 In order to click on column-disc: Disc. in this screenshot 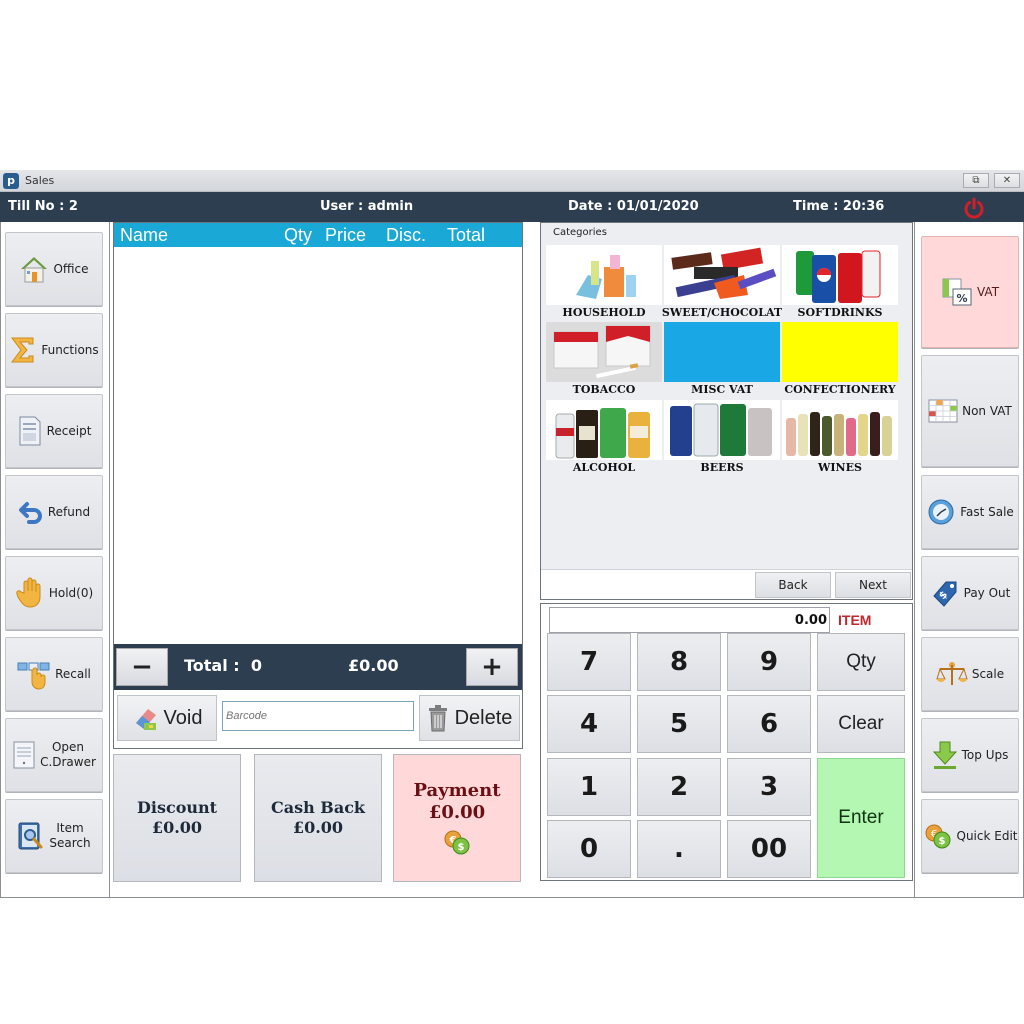, I will do `click(406, 235)`.